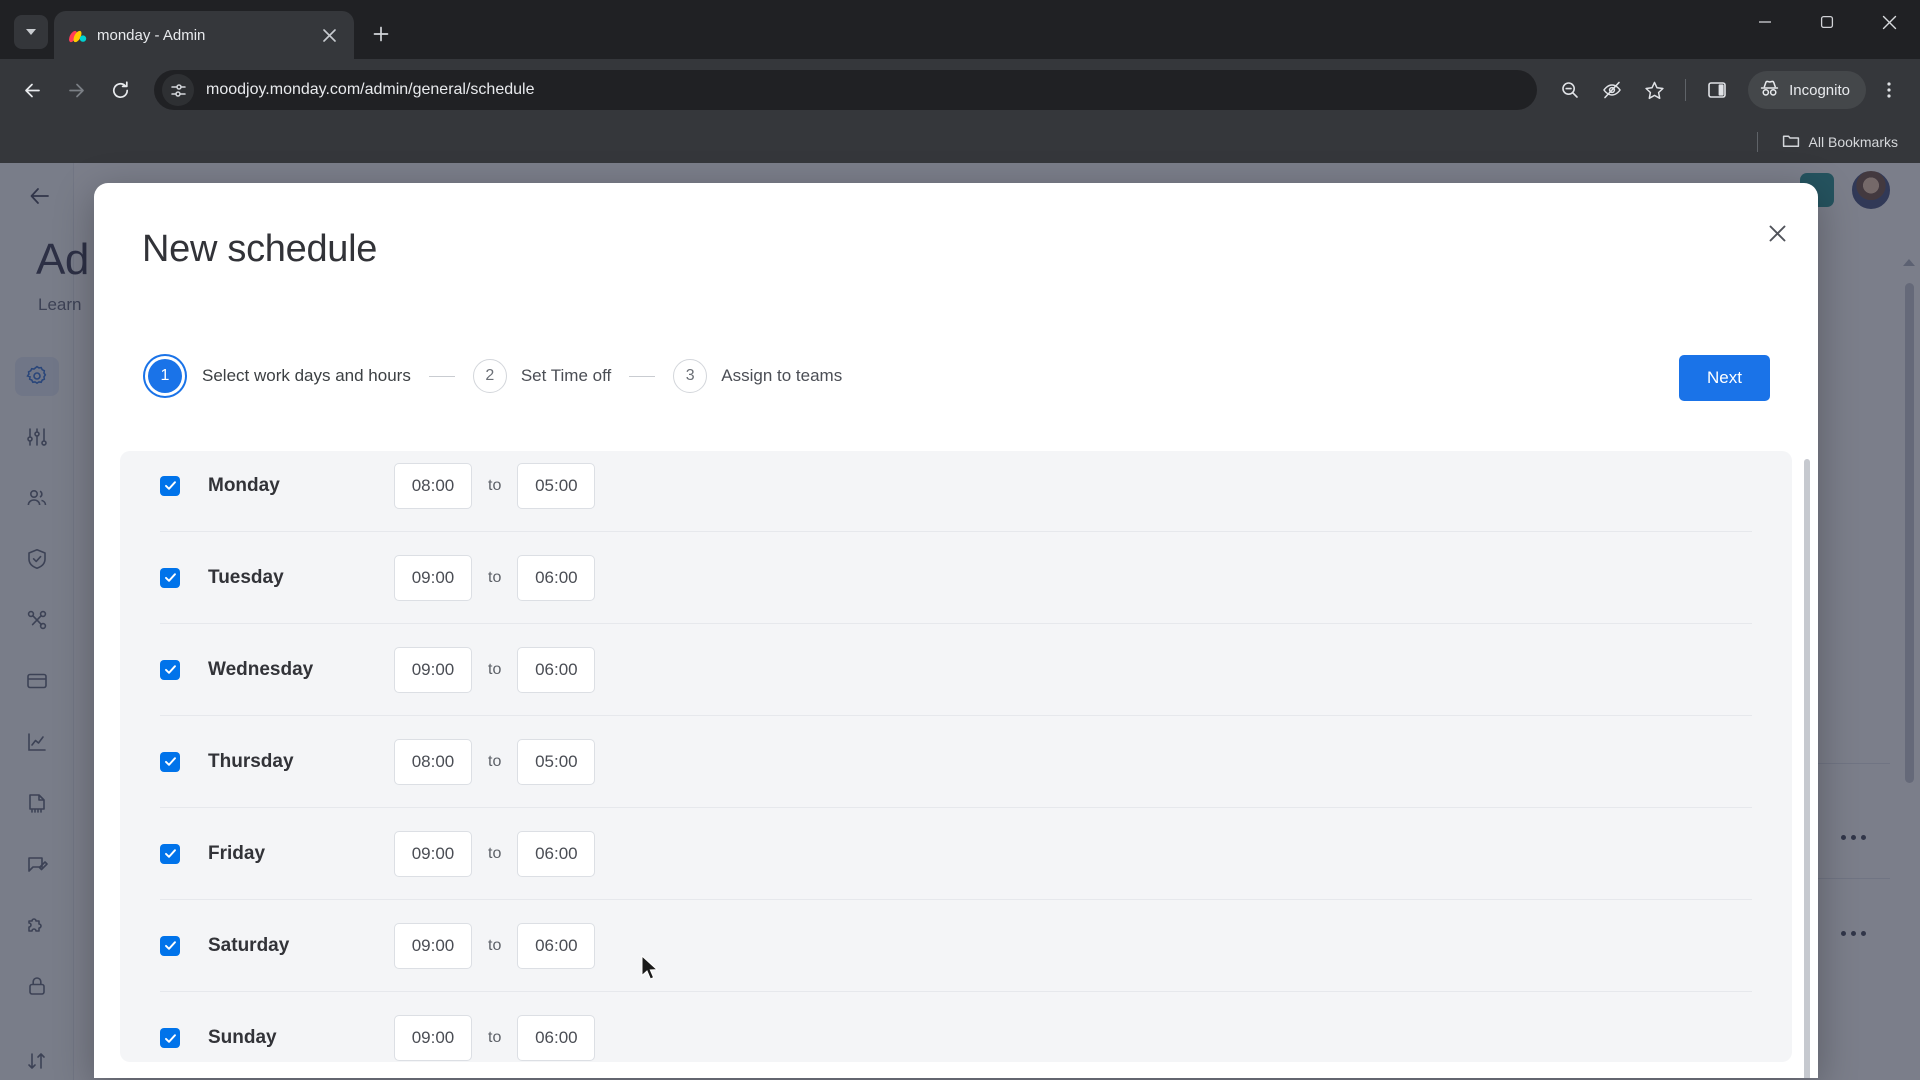 The width and height of the screenshot is (1920, 1080). I want to click on close-icon, so click(1777, 233).